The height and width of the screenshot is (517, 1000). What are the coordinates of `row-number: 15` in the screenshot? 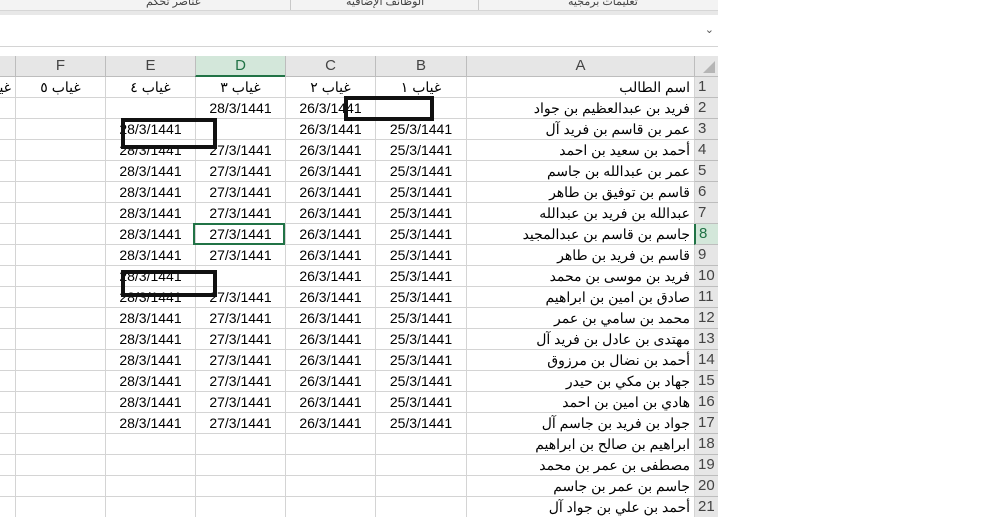 It's located at (706, 381).